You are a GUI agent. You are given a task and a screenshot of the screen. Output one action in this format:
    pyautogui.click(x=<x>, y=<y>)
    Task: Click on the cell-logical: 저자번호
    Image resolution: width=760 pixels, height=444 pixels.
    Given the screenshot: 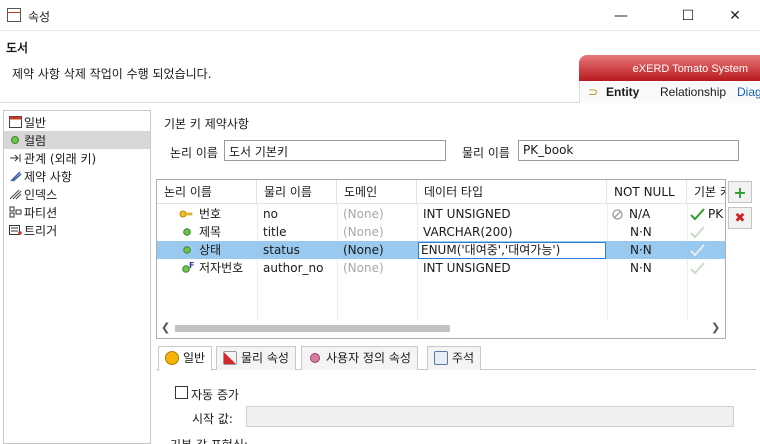 What is the action you would take?
    pyautogui.click(x=221, y=268)
    